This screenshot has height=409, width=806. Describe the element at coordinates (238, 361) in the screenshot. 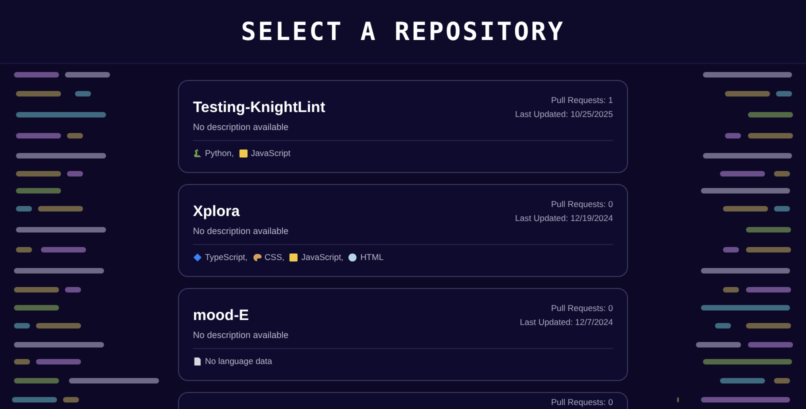

I see `language-label: No language data` at that location.